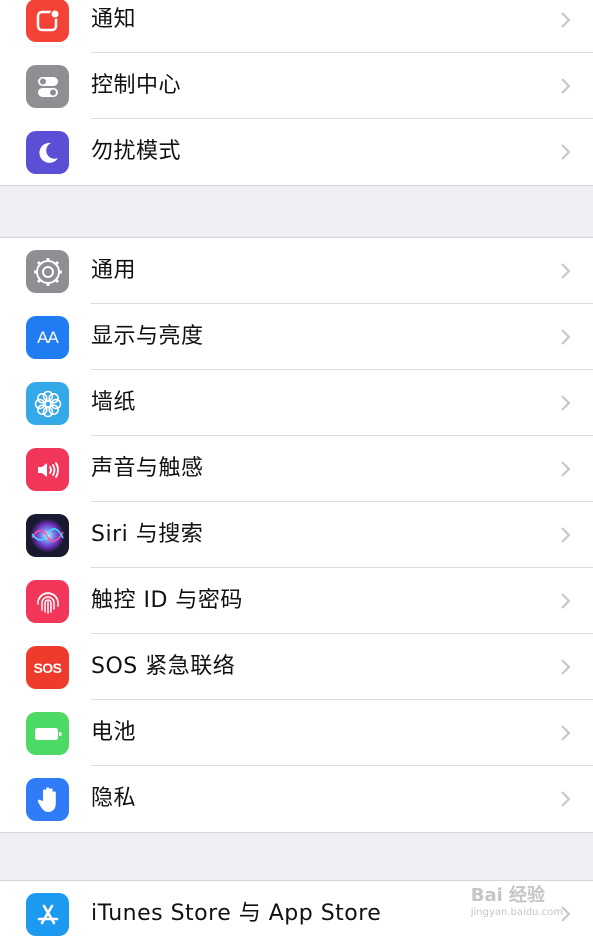 This screenshot has height=941, width=593. I want to click on baidu-jingyan-watermark: Bai 经验 jingyan.baidu.com, so click(517, 899).